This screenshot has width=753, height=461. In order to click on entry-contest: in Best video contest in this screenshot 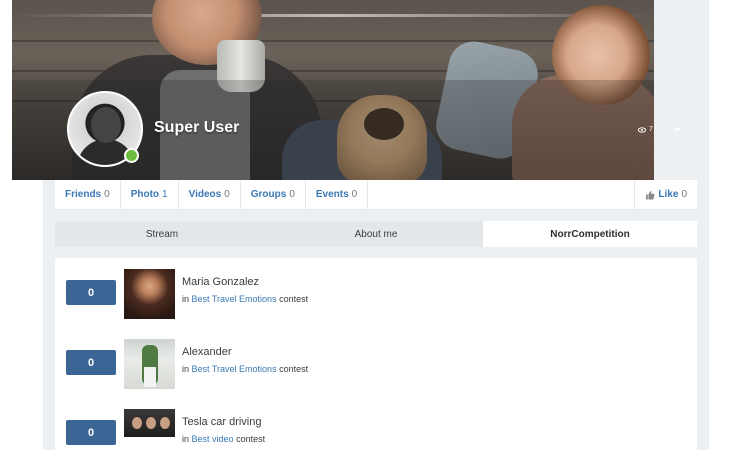, I will do `click(224, 439)`.